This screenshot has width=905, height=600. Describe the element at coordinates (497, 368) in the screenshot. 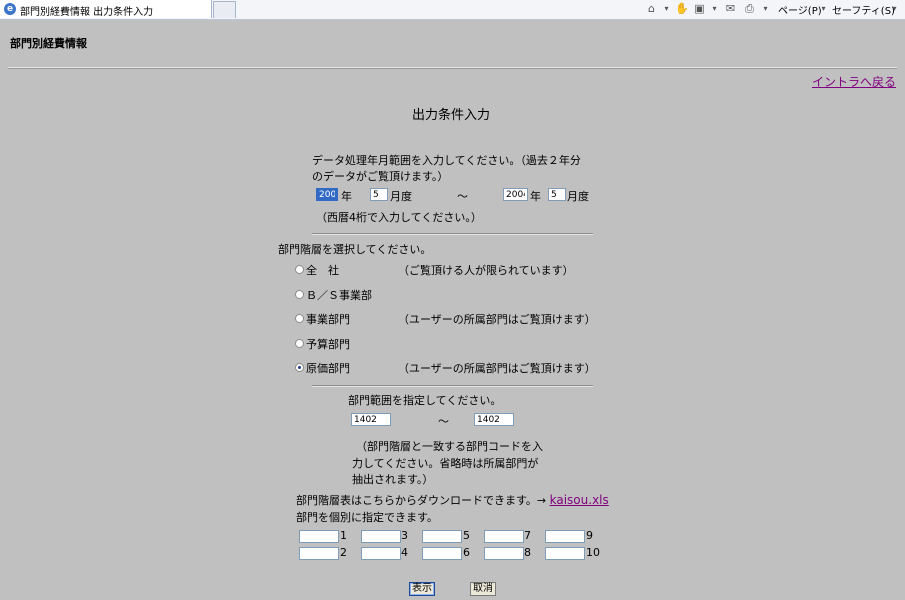

I see `option-note-cost-dept: （ユーザーの所属部門はご覧頂けます）` at that location.